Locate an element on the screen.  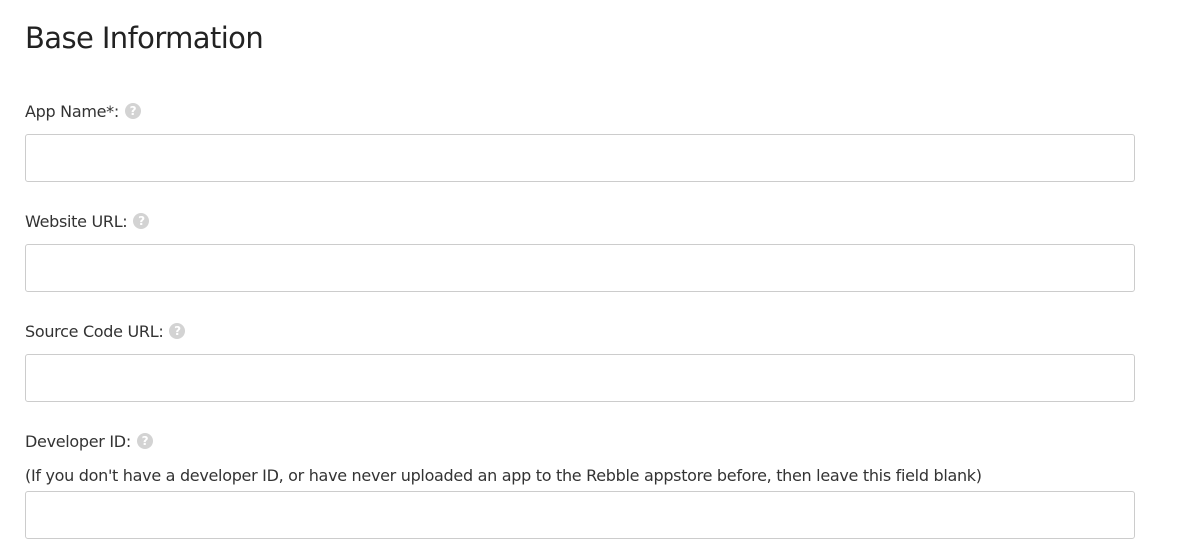
source-code-url-label-row: Source Code URL: ? is located at coordinates (105, 331).